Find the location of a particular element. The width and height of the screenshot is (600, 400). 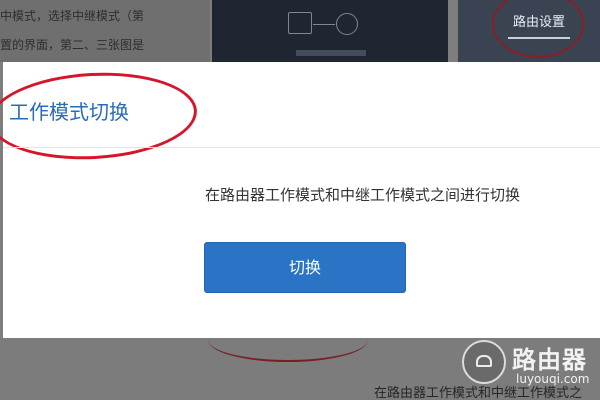

dialog-divider is located at coordinates (301, 147).